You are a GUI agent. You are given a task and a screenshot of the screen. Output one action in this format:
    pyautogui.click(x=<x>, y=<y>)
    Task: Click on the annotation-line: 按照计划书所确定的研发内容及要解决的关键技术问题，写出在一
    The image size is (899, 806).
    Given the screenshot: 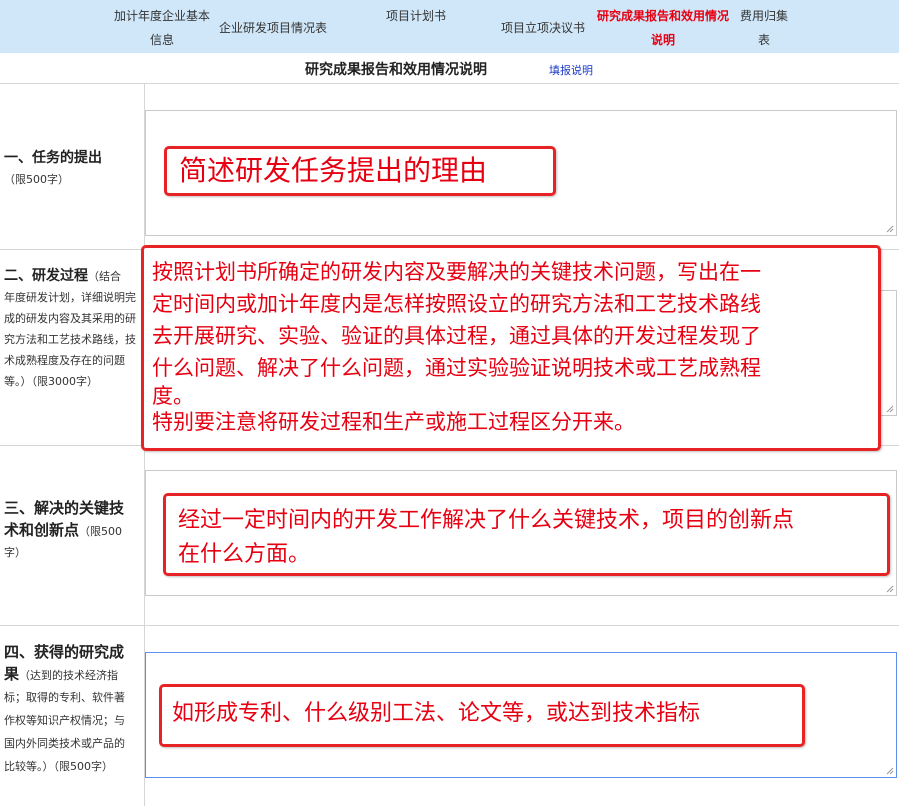 What is the action you would take?
    pyautogui.click(x=456, y=272)
    